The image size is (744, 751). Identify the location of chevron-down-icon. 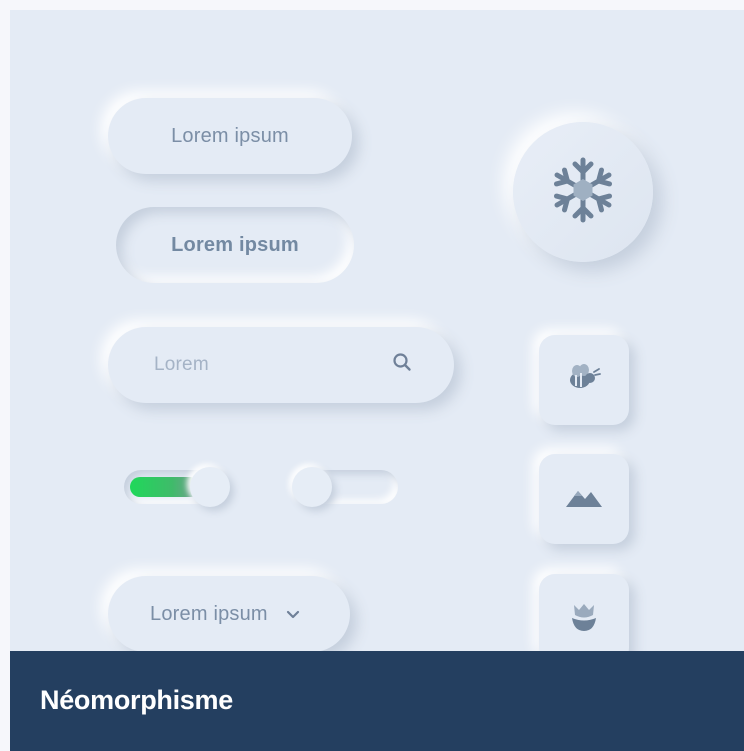
(293, 614).